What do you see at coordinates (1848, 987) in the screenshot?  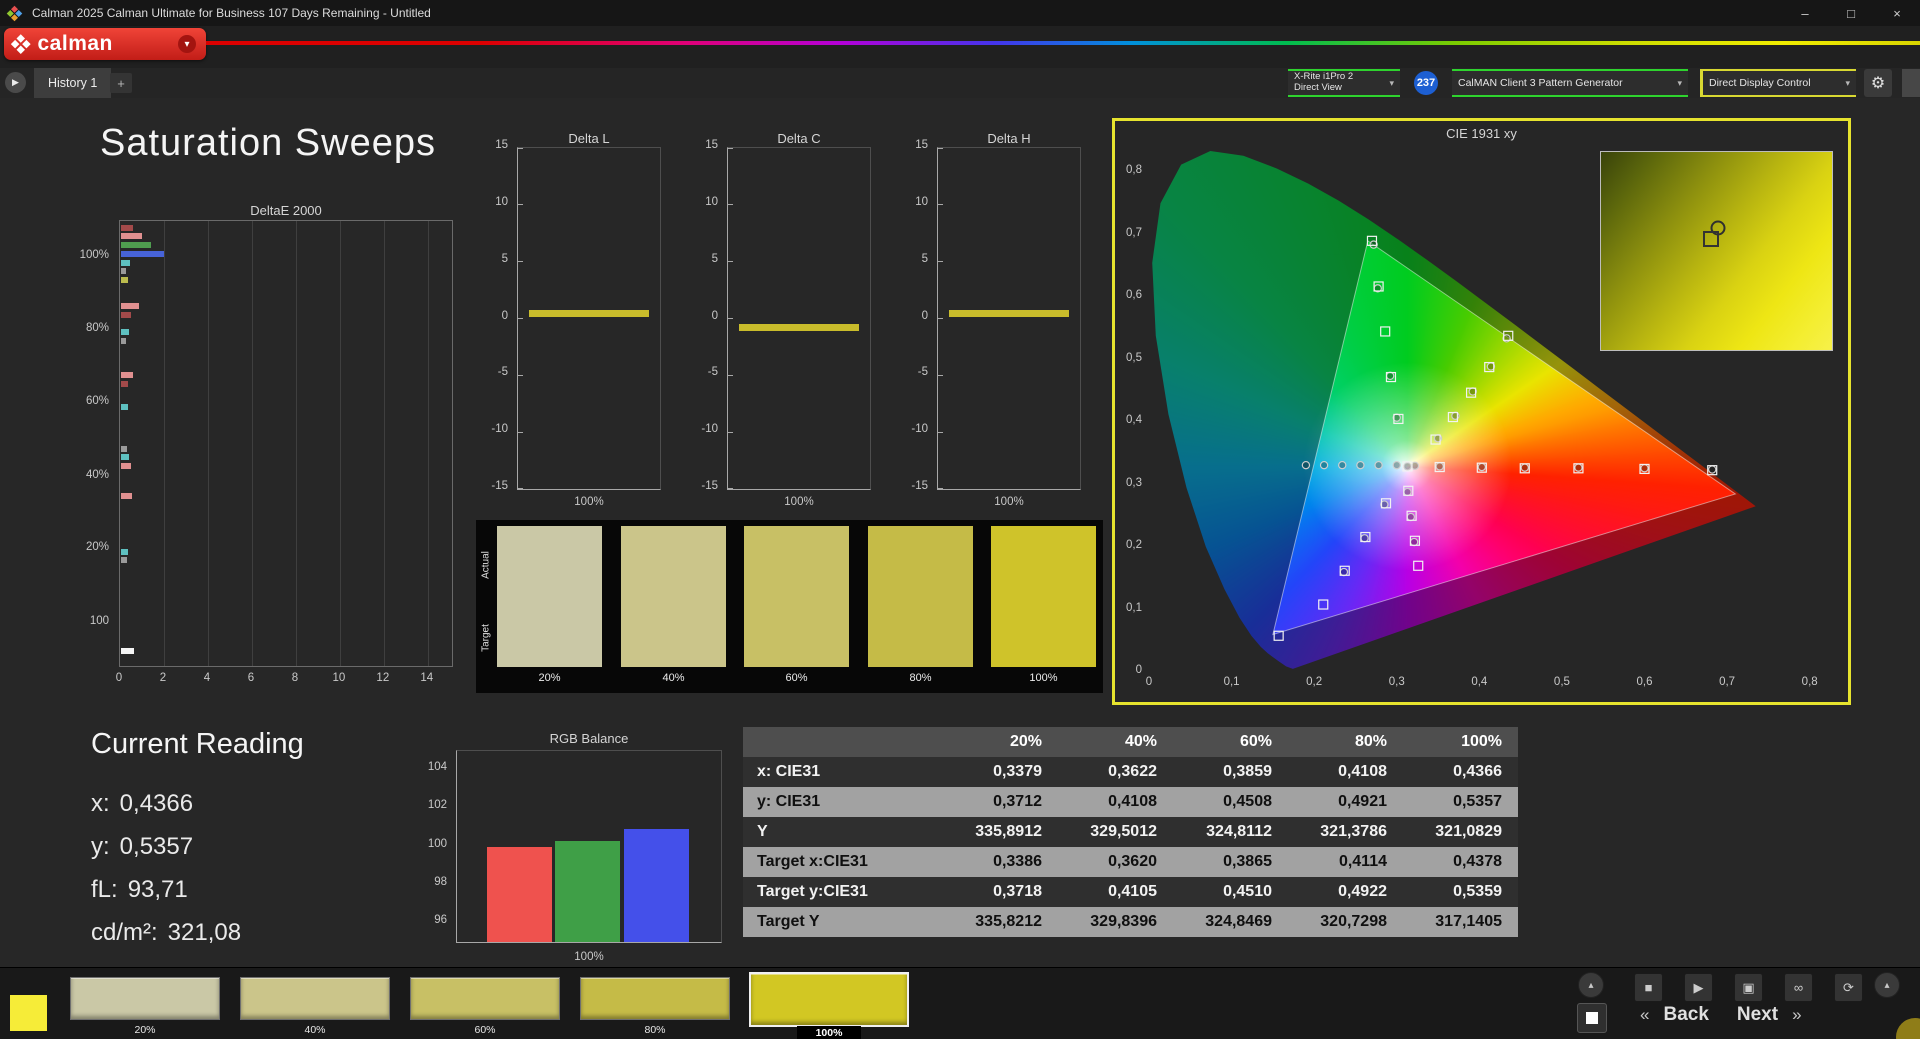 I see `refresh-button: ⟳` at bounding box center [1848, 987].